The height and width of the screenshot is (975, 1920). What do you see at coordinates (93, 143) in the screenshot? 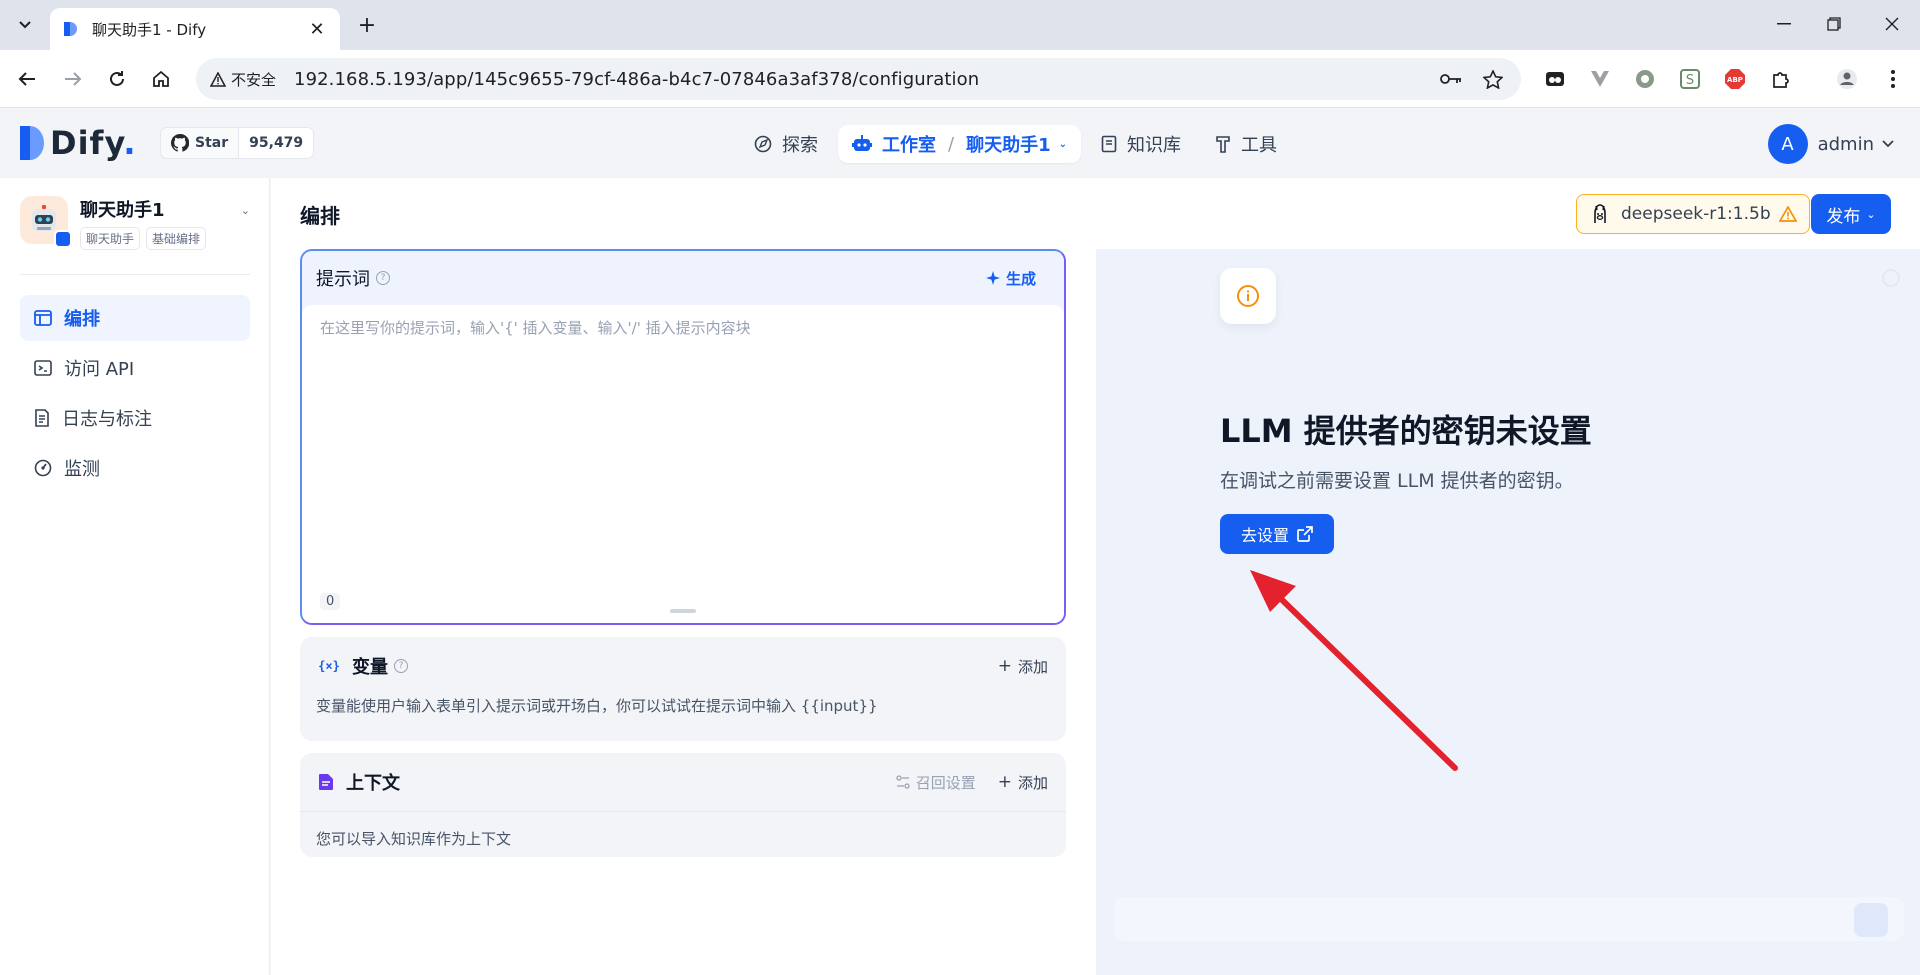
I see `logo-text: Dify.` at bounding box center [93, 143].